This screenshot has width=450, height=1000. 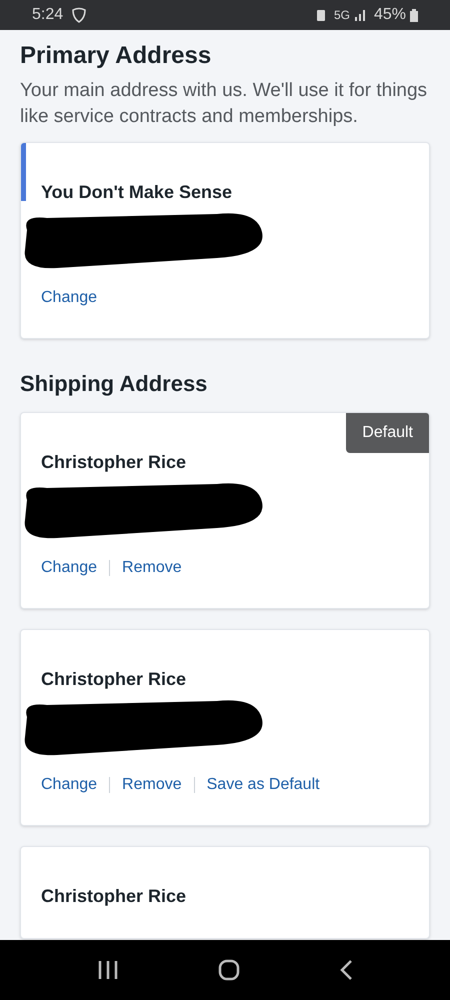 What do you see at coordinates (137, 192) in the screenshot?
I see `address-name: You Don't Make Sense` at bounding box center [137, 192].